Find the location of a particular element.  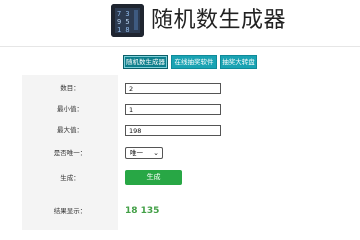

generate-button: 生成 is located at coordinates (153, 177).